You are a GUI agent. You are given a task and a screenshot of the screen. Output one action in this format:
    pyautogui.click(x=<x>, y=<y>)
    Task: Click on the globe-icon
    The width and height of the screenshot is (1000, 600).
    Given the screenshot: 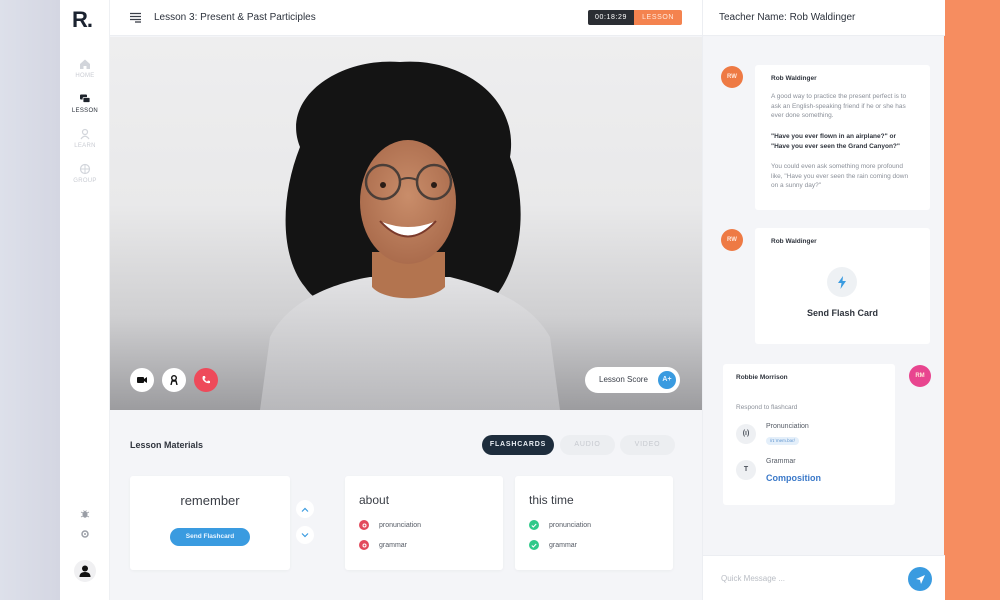 What is the action you would take?
    pyautogui.click(x=85, y=169)
    